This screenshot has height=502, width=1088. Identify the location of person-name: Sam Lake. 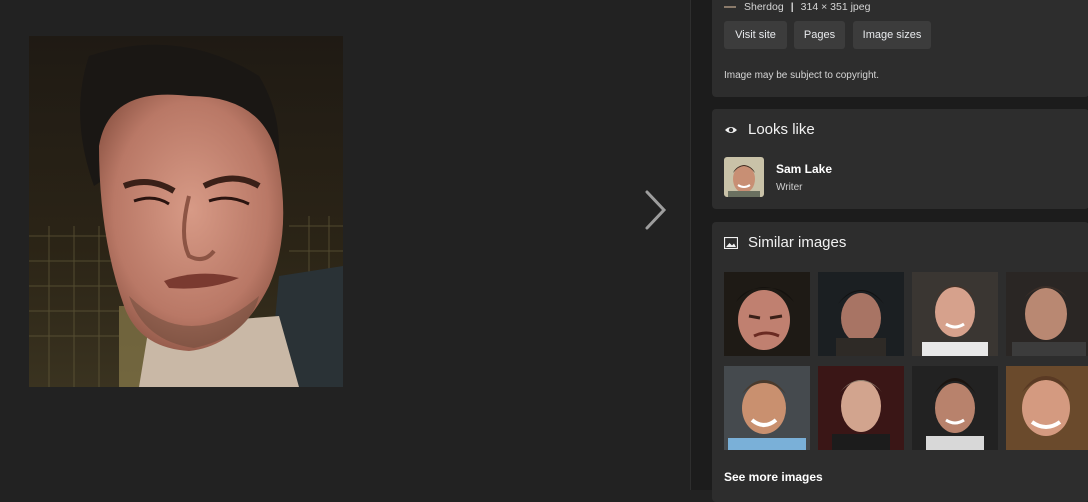
(804, 169).